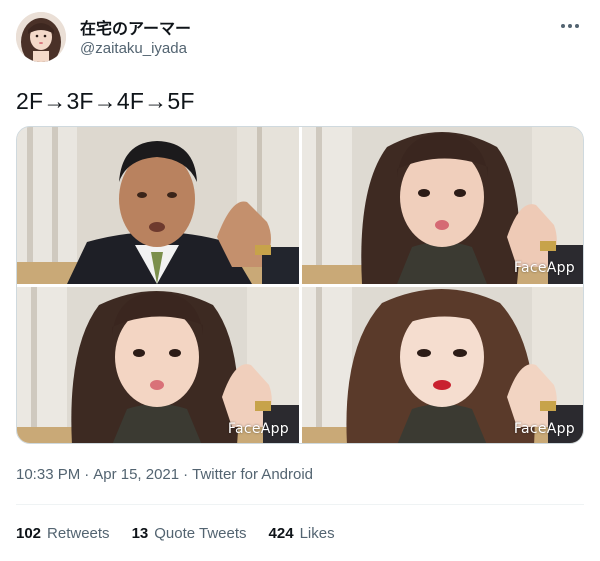 The height and width of the screenshot is (561, 600). I want to click on tweet-source: Twitter for Android, so click(252, 474).